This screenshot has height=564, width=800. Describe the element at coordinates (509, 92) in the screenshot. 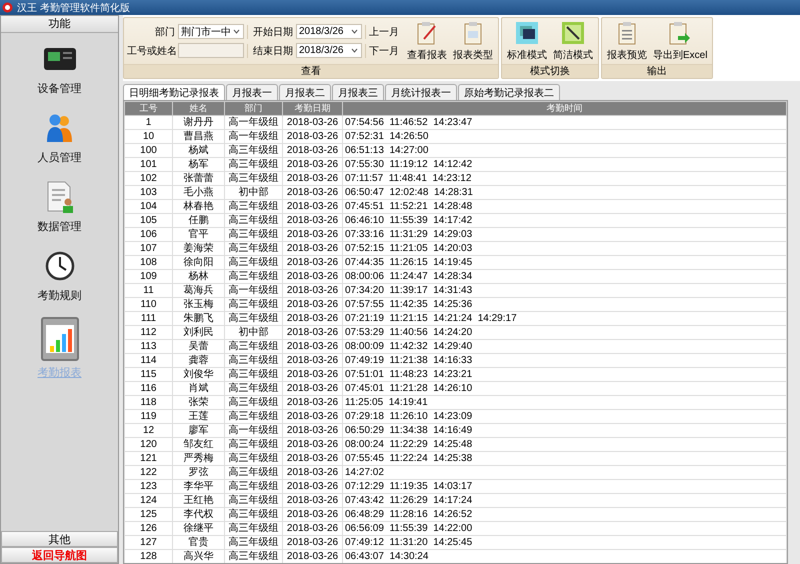

I see `report-tab: 原始考勤记录报表二` at that location.